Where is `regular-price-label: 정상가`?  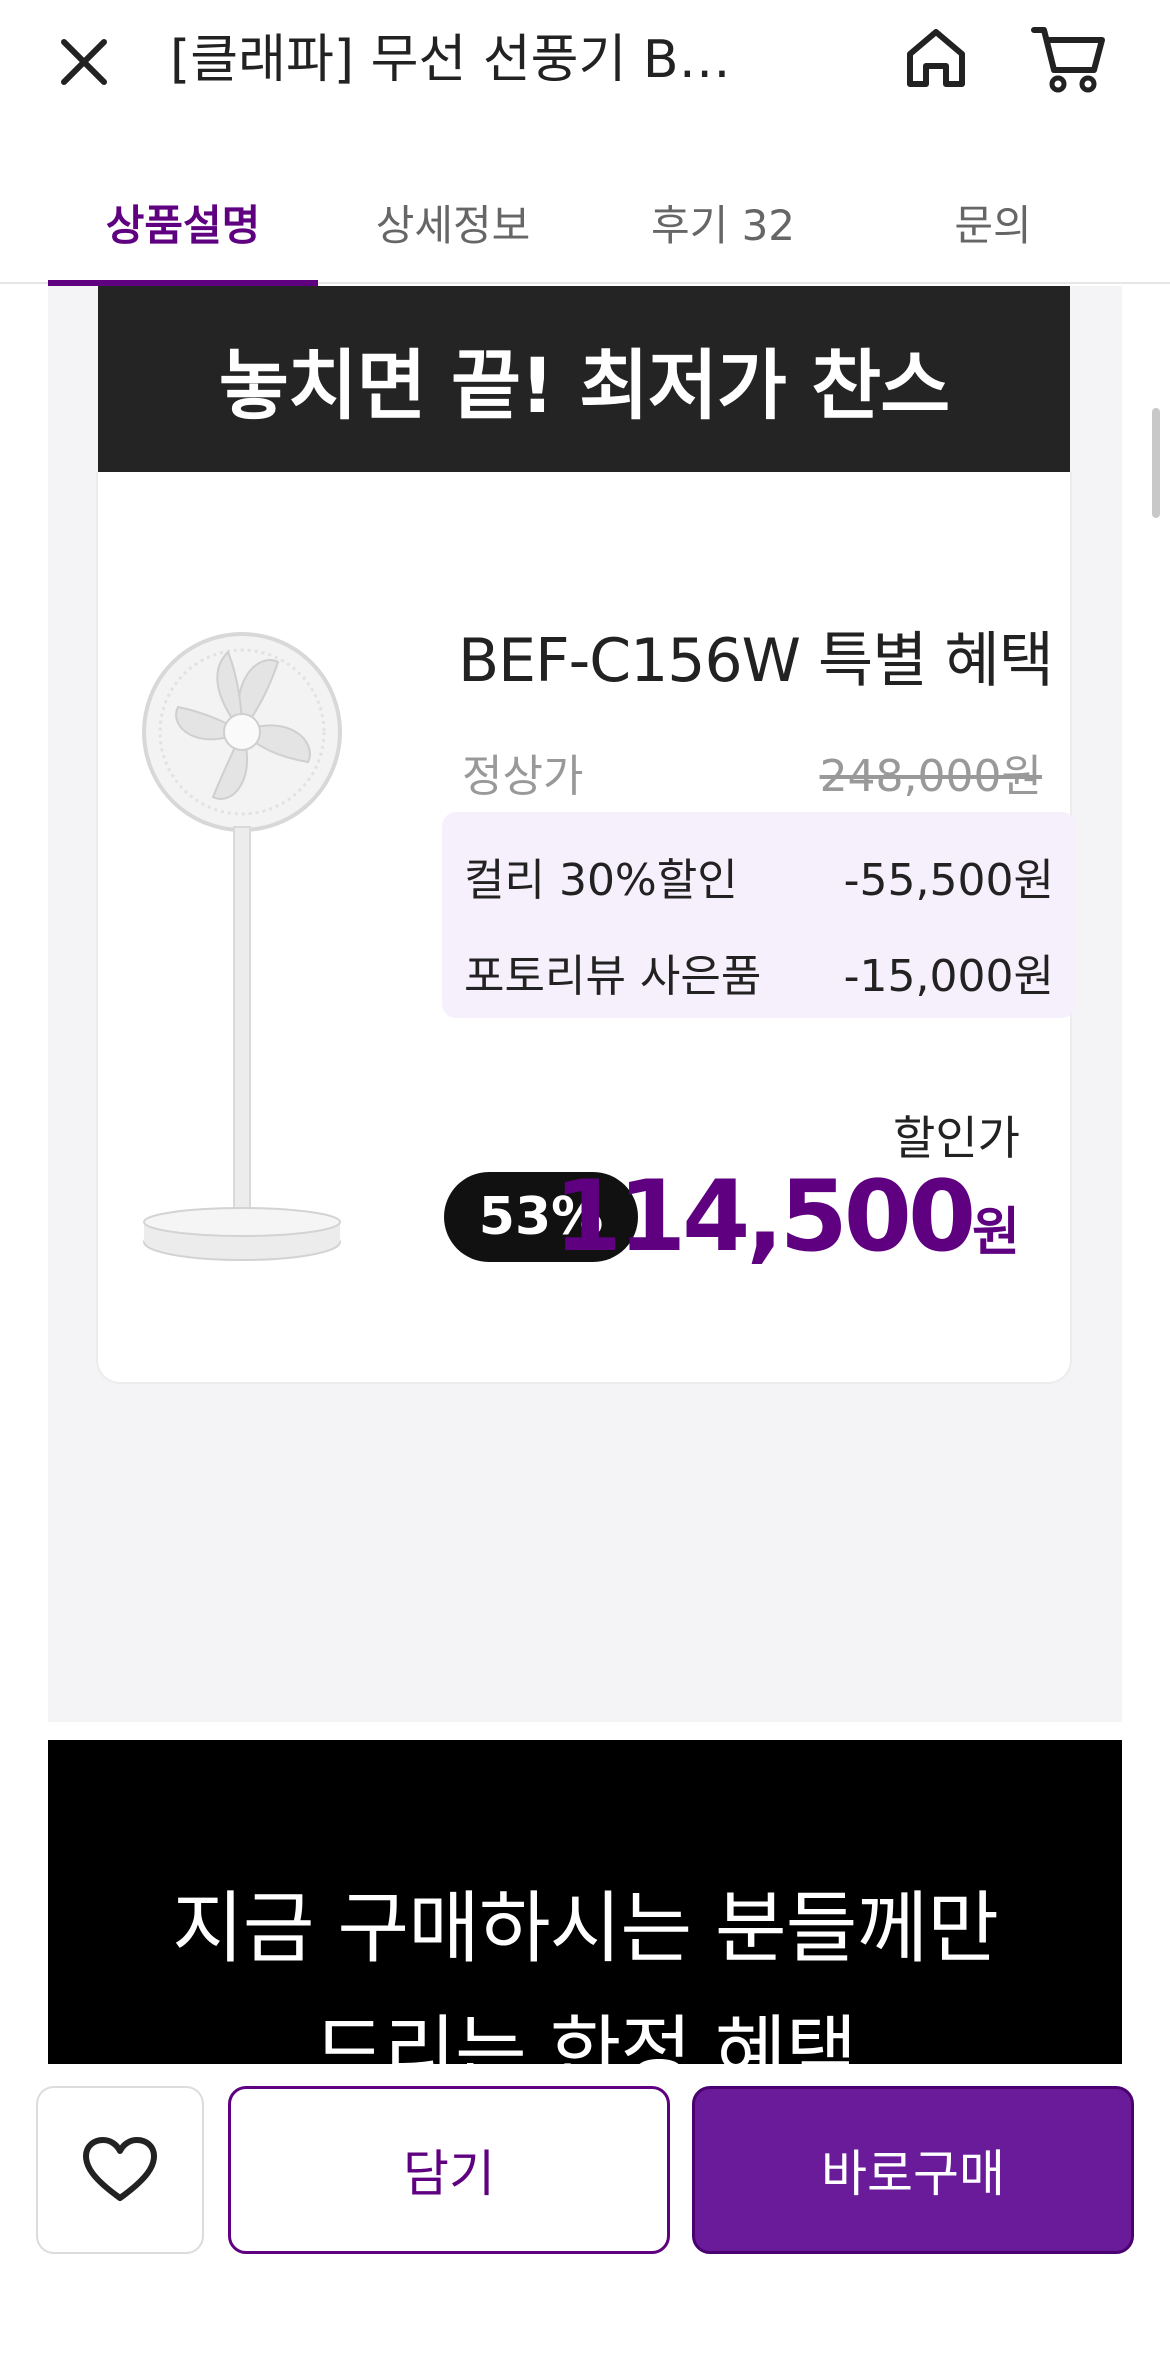 regular-price-label: 정상가 is located at coordinates (523, 776).